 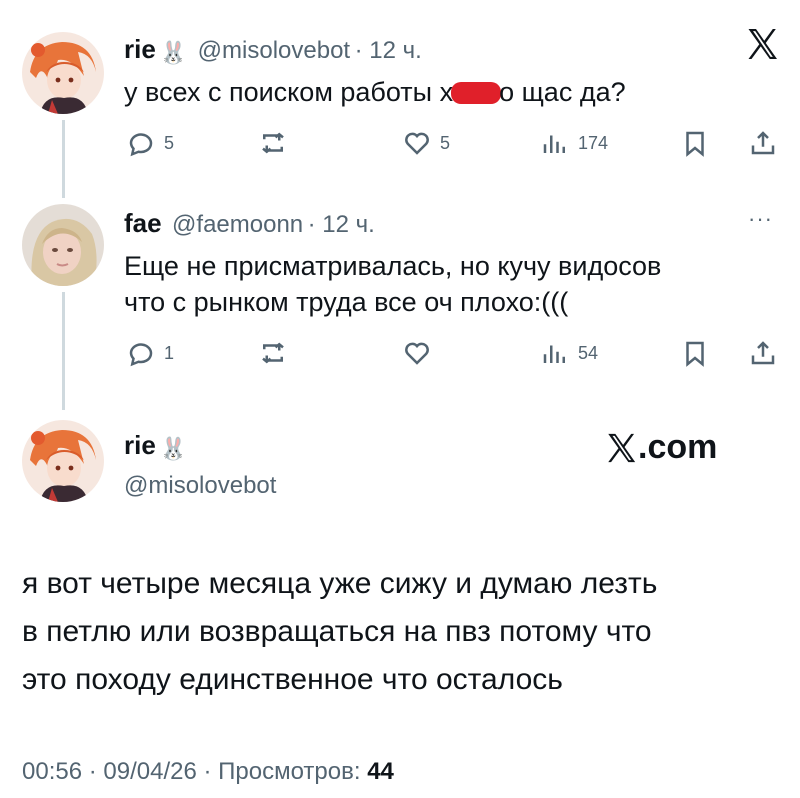 I want to click on tweet-text: у всех с поиском работы хо щас да?, so click(x=375, y=92).